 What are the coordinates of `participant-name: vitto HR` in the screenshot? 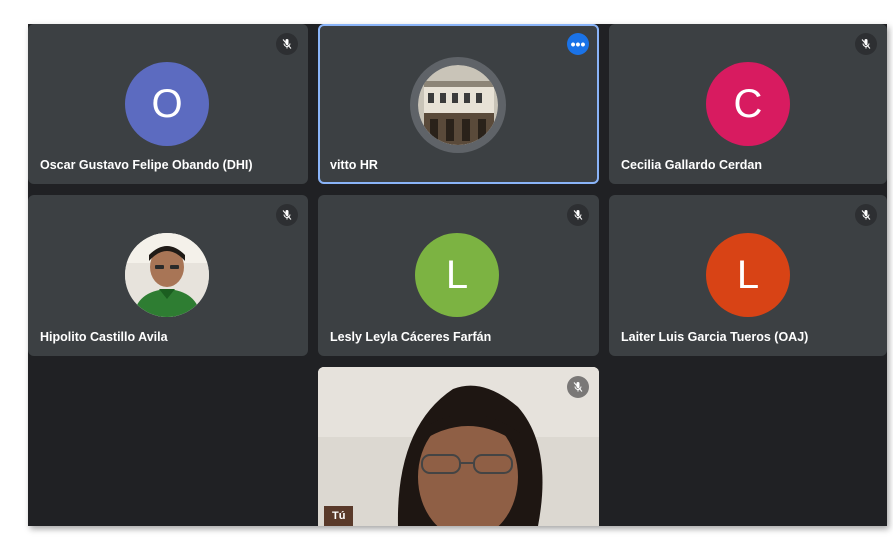 It's located at (354, 165).